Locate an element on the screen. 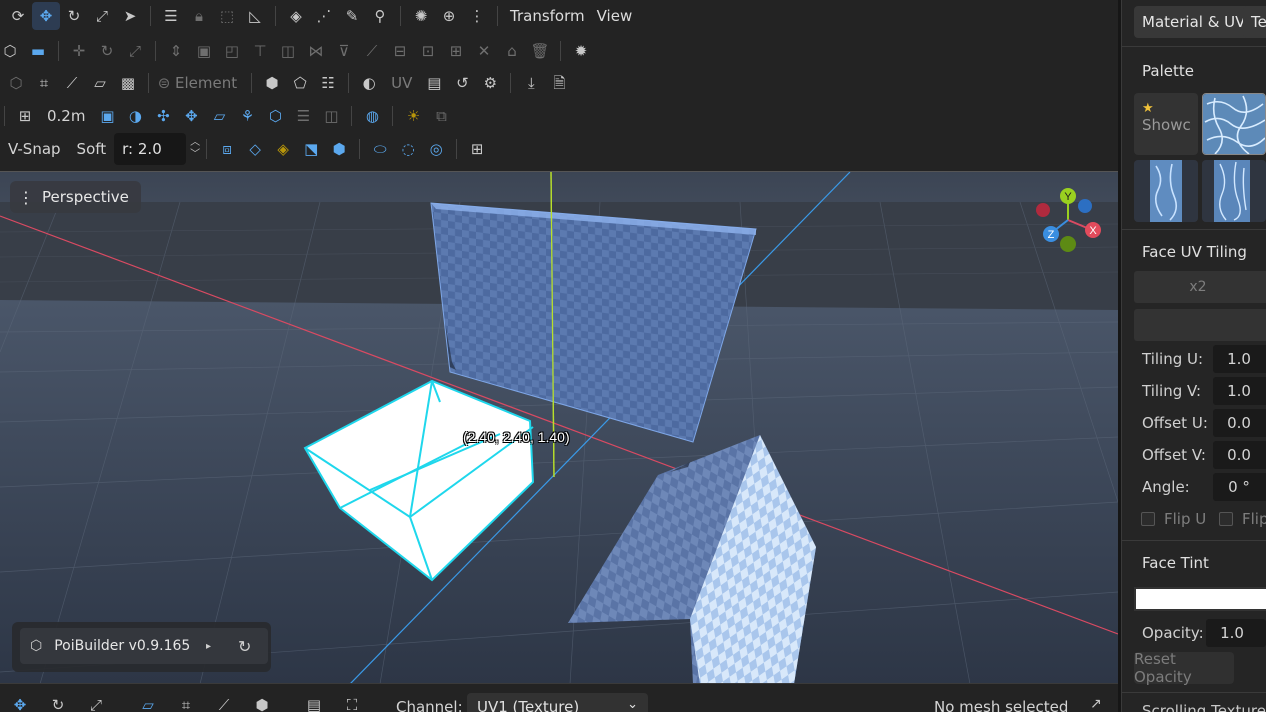 The image size is (1266, 712). select-mode-icon: ⟳ is located at coordinates (18, 16).